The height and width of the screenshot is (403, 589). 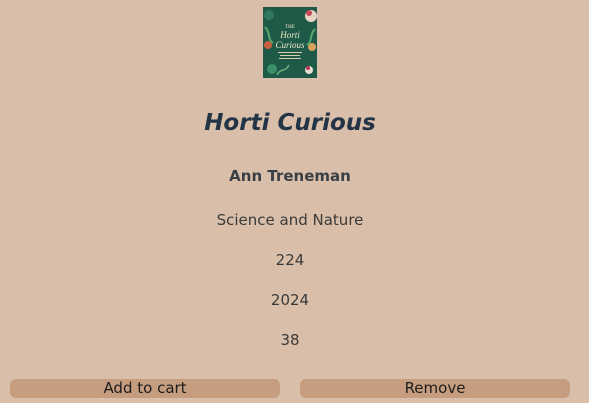 I want to click on cover-title-line2: Curious, so click(x=290, y=45).